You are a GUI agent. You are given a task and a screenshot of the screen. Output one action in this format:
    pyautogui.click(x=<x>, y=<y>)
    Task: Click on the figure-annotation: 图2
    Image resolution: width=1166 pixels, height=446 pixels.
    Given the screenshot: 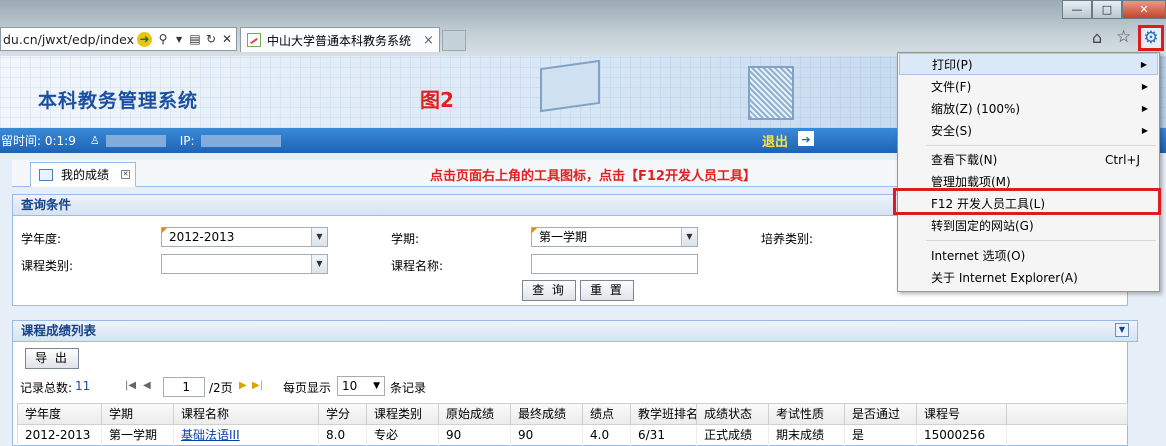 What is the action you would take?
    pyautogui.click(x=437, y=100)
    